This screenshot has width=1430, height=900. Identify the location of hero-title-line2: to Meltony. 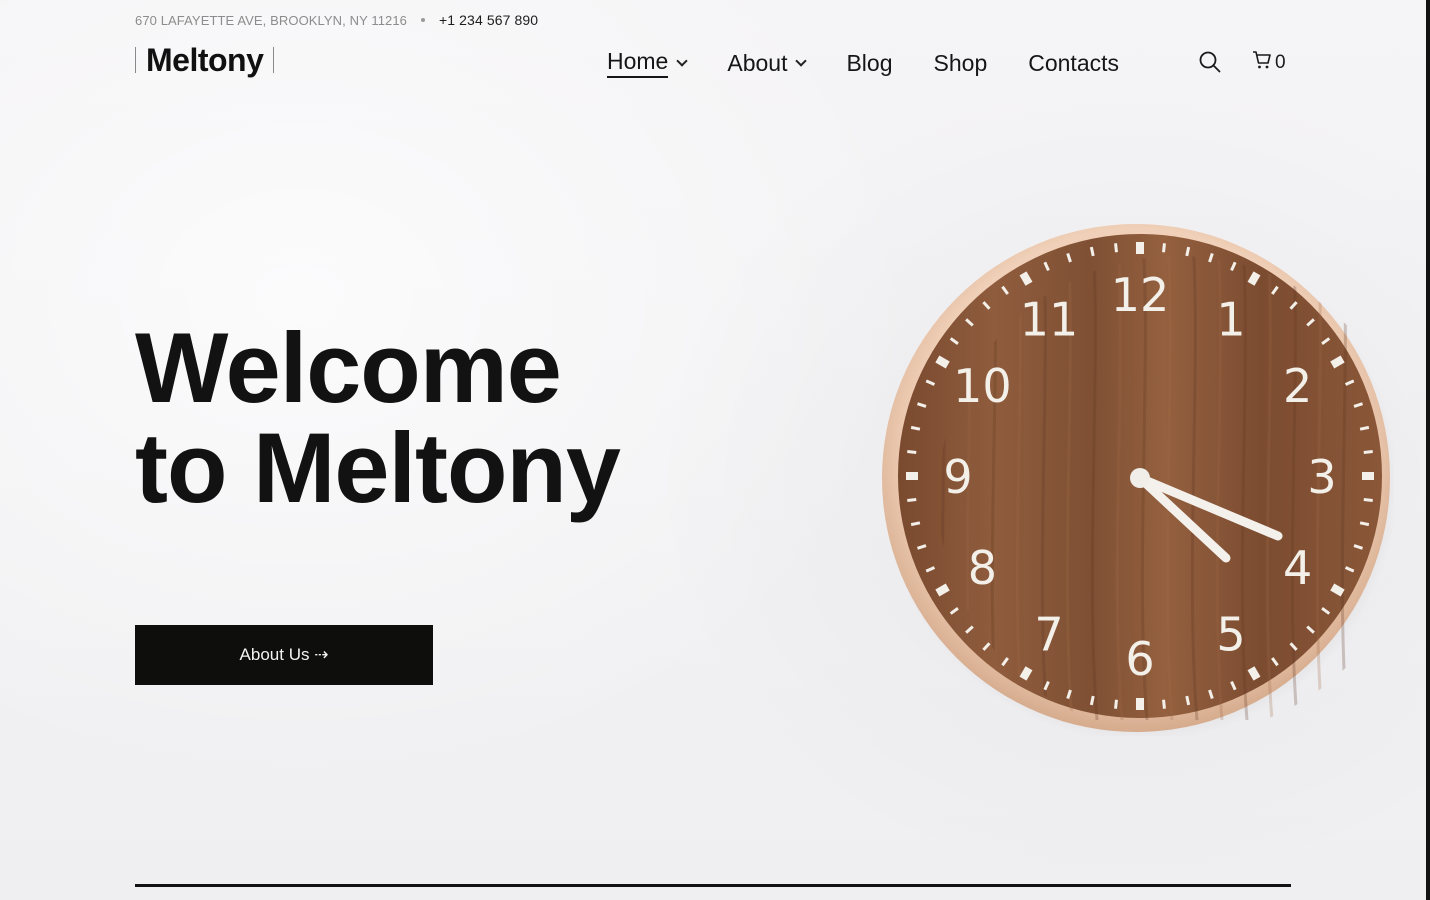
(378, 467).